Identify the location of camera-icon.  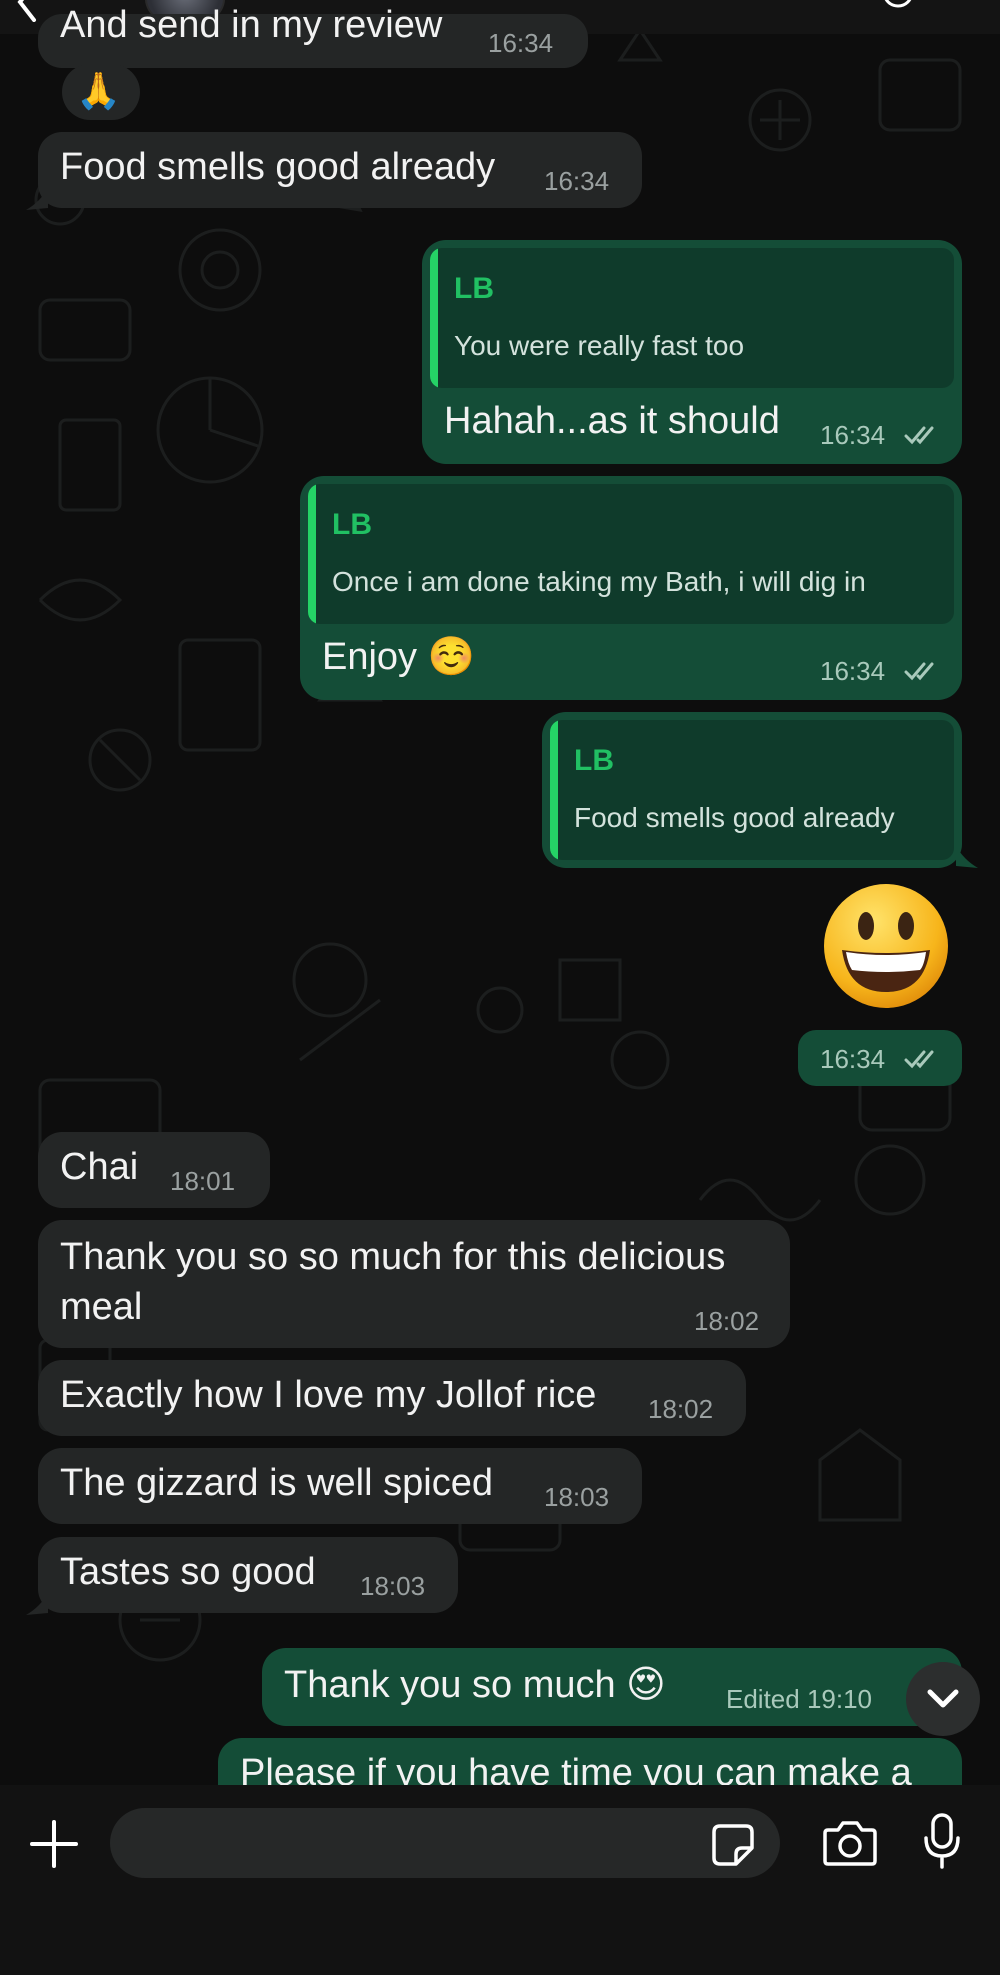
(850, 1843).